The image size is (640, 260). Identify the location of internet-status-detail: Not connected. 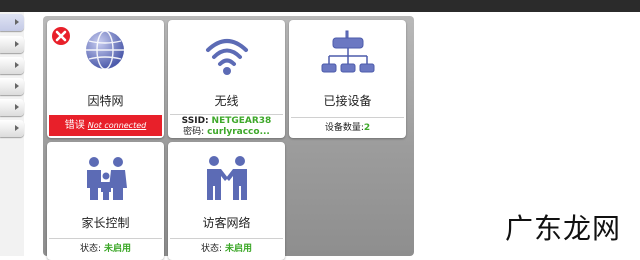
(117, 125).